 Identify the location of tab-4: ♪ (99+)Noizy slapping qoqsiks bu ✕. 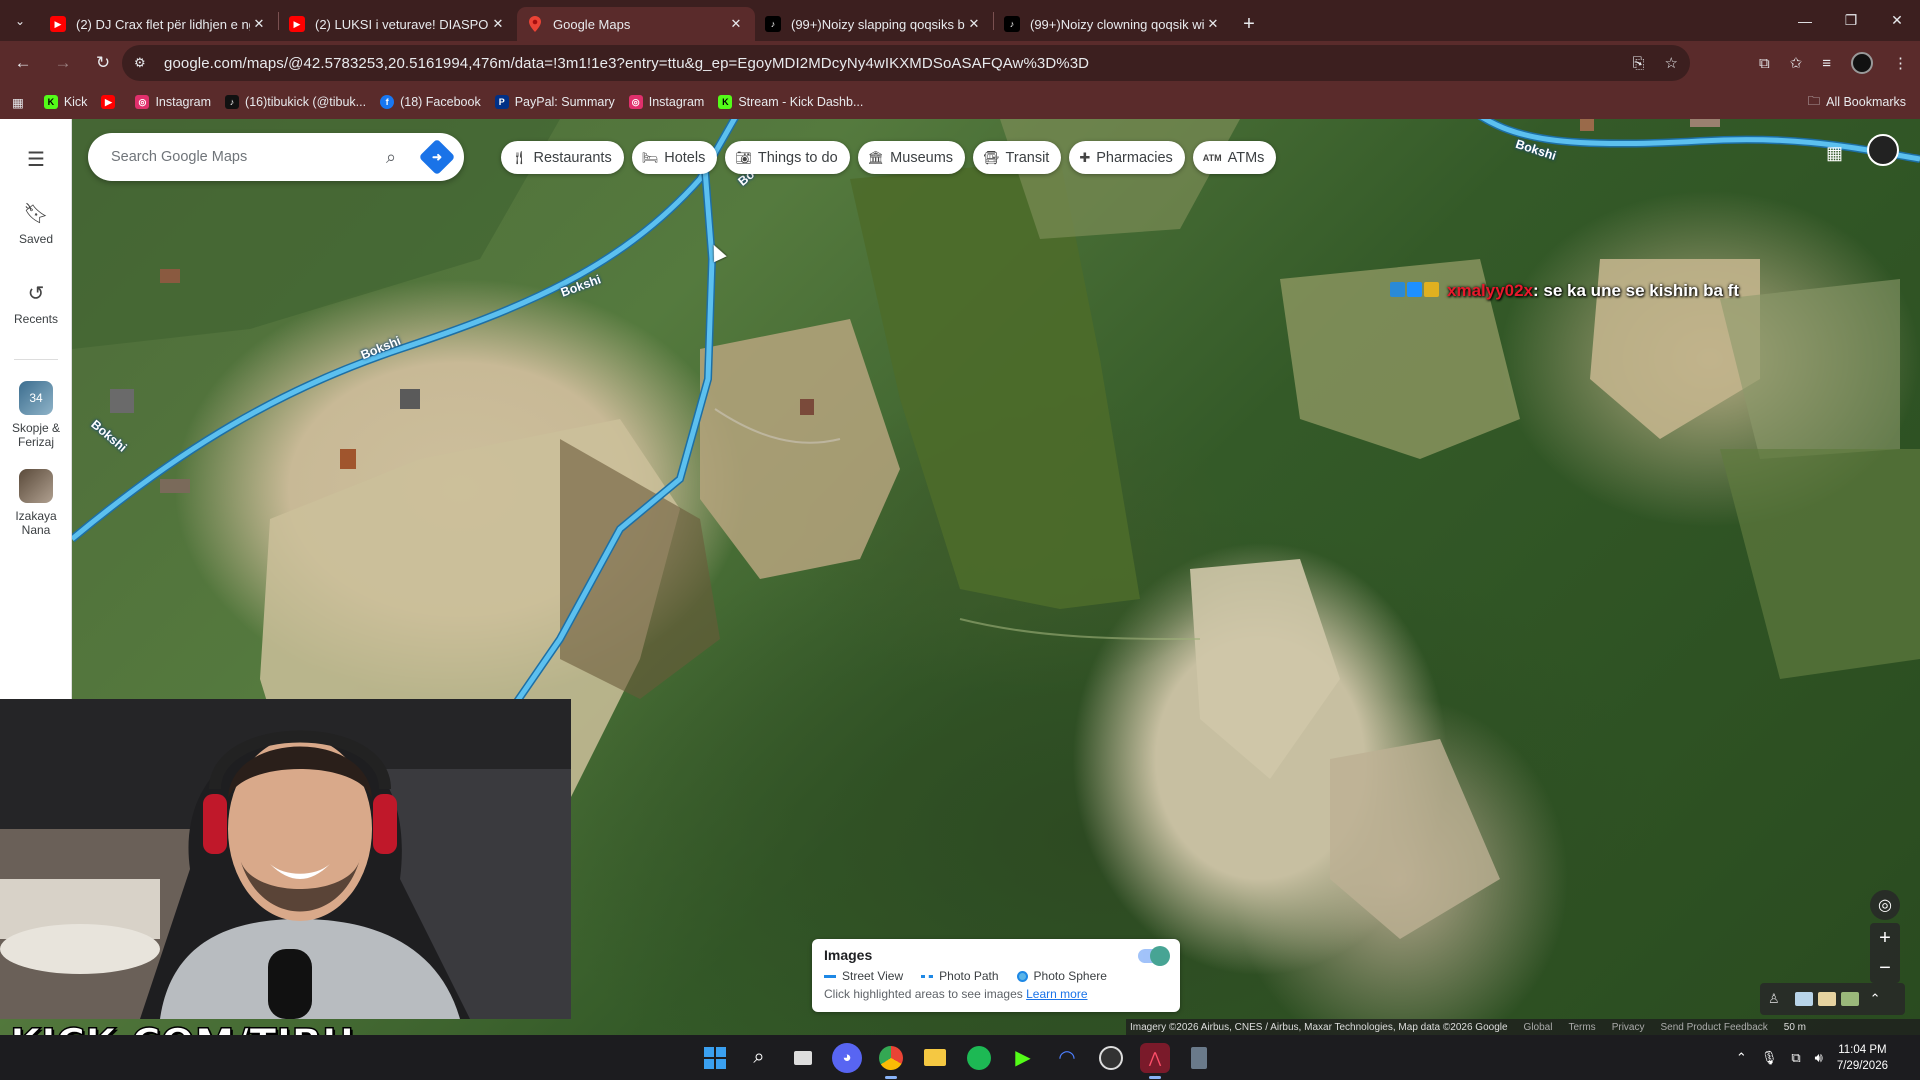
(874, 24).